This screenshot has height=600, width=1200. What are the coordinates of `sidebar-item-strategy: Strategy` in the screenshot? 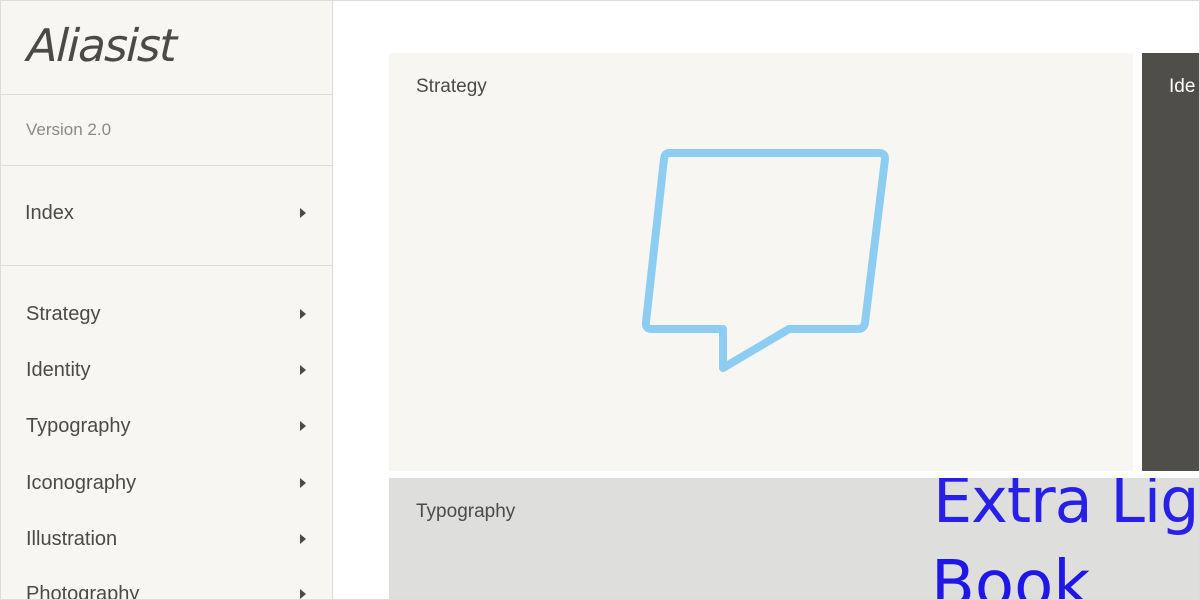 It's located at (166, 314).